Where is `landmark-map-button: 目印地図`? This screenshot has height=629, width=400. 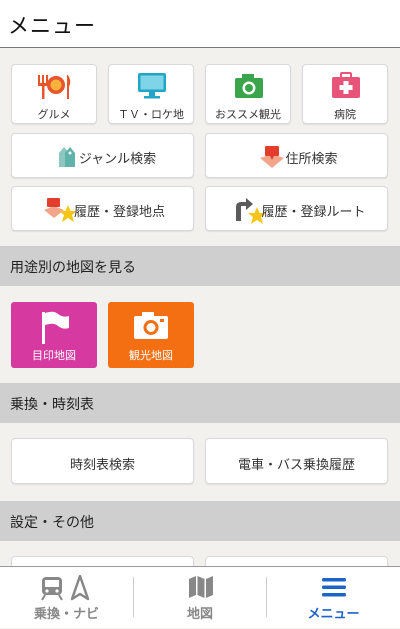
landmark-map-button: 目印地図 is located at coordinates (54, 335).